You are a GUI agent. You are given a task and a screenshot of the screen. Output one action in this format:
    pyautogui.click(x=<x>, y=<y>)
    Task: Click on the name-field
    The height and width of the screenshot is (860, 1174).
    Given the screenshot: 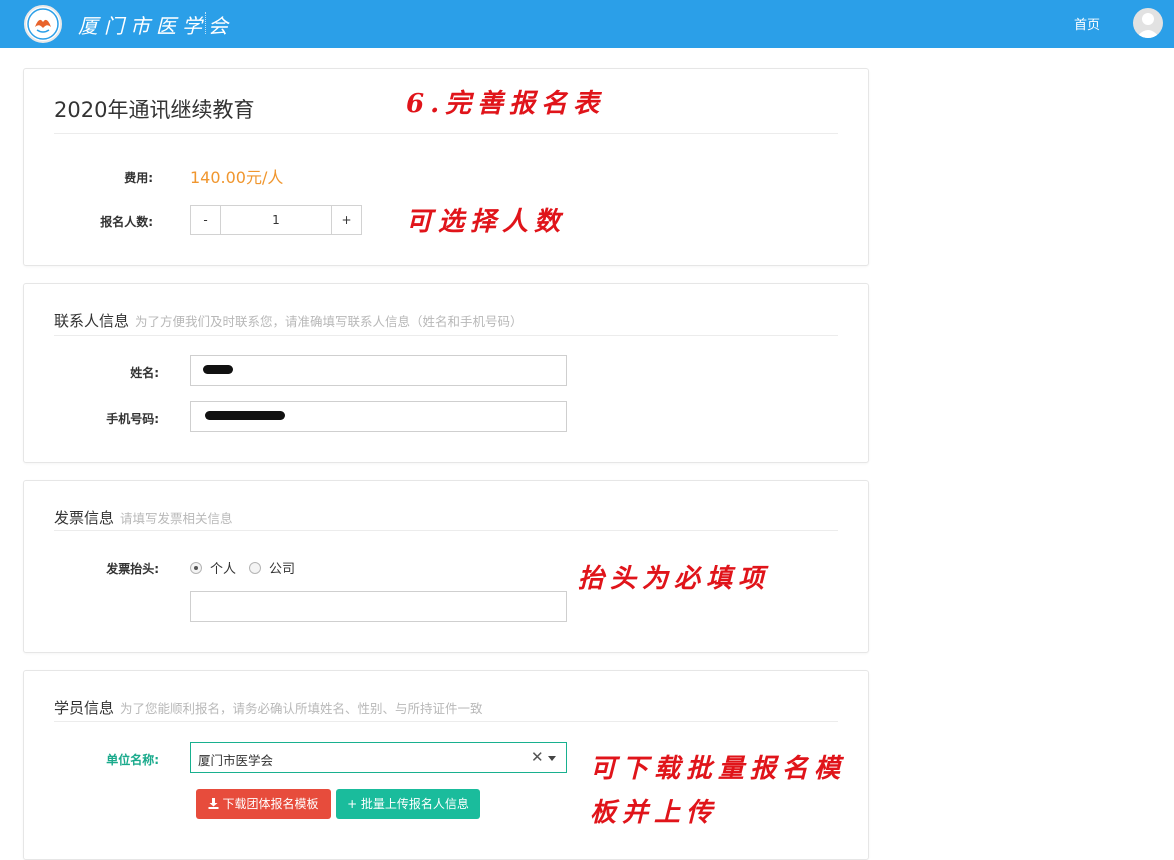 What is the action you would take?
    pyautogui.click(x=378, y=370)
    